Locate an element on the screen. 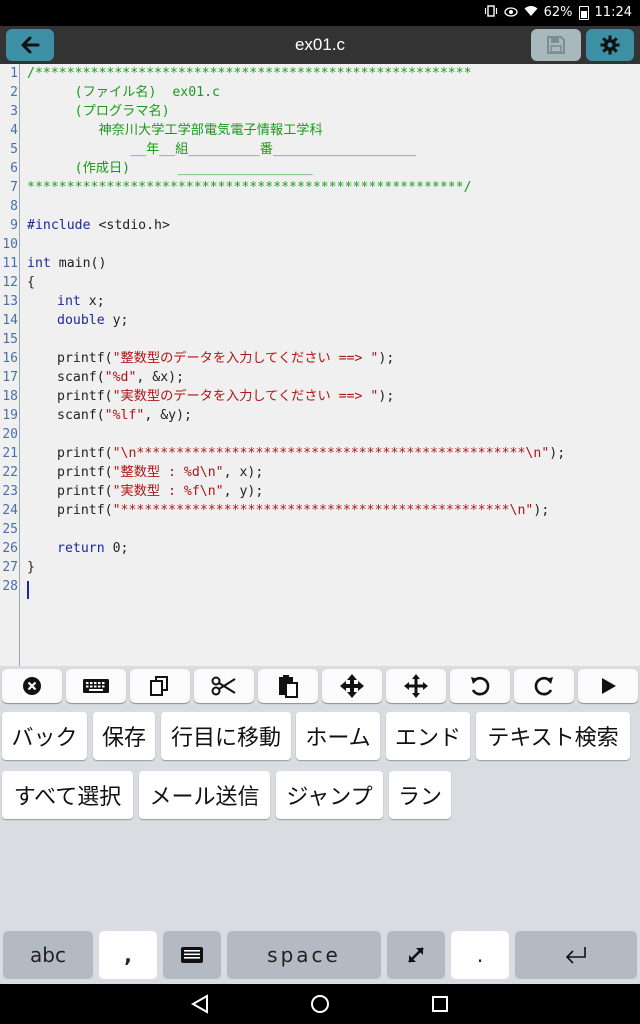 The width and height of the screenshot is (640, 1024). goto-line-button: 行目に移動 is located at coordinates (226, 736).